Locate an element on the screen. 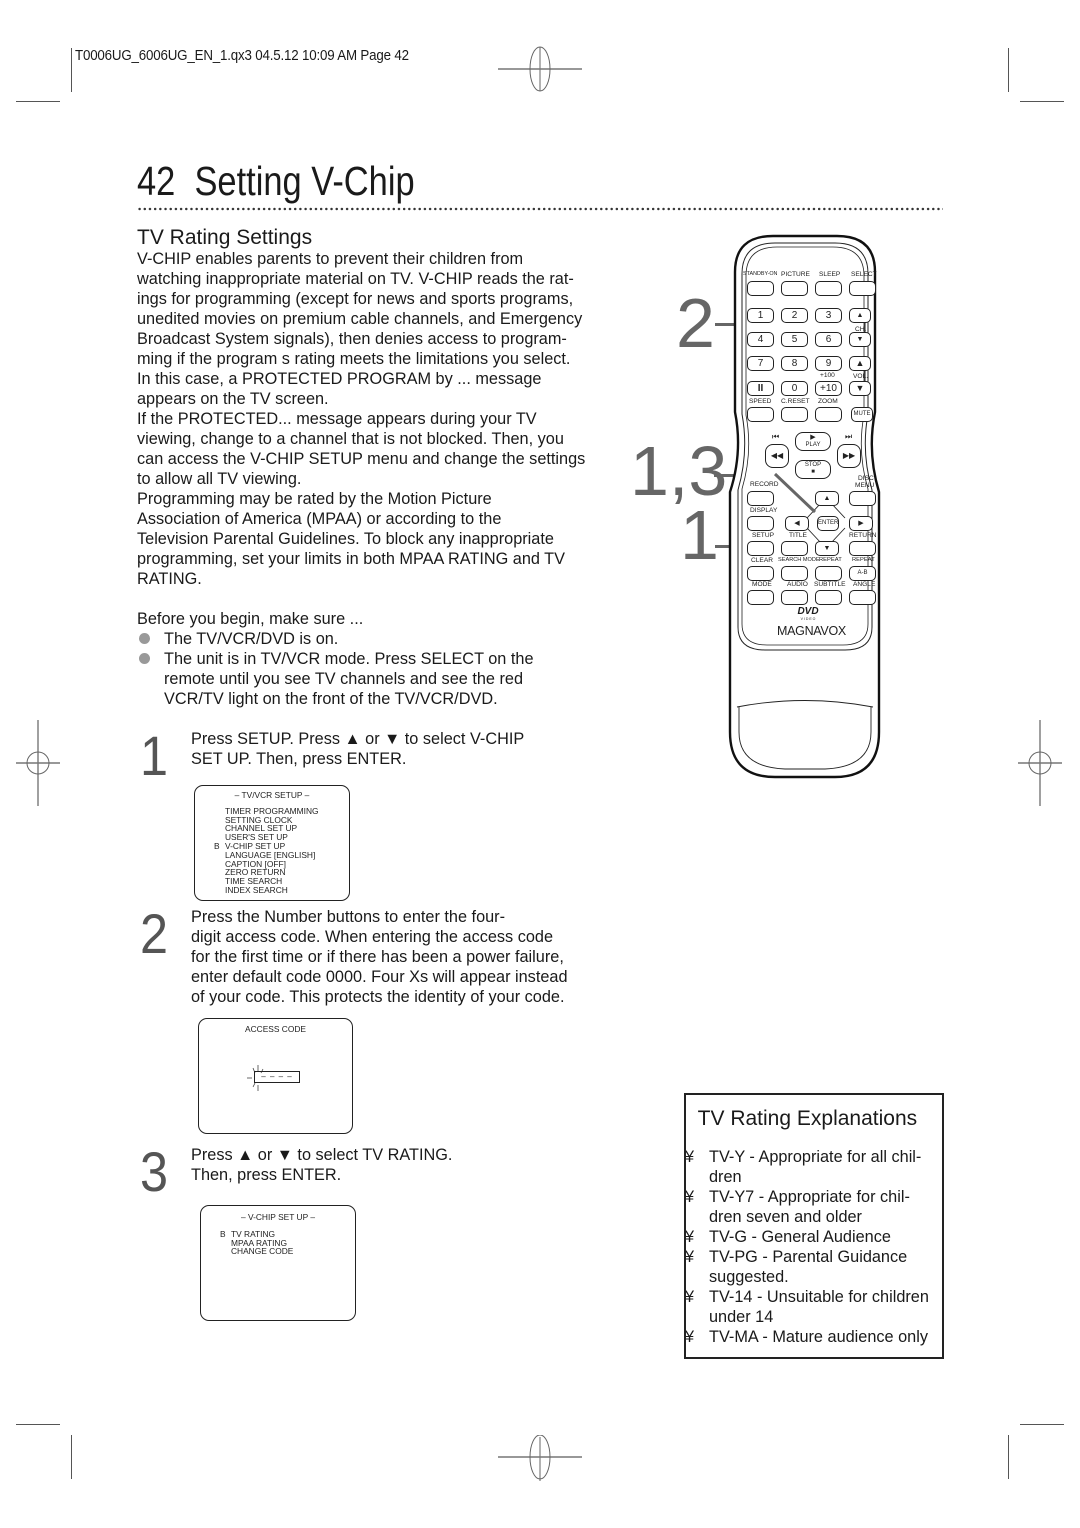  label-audio: AUDIO is located at coordinates (797, 584).